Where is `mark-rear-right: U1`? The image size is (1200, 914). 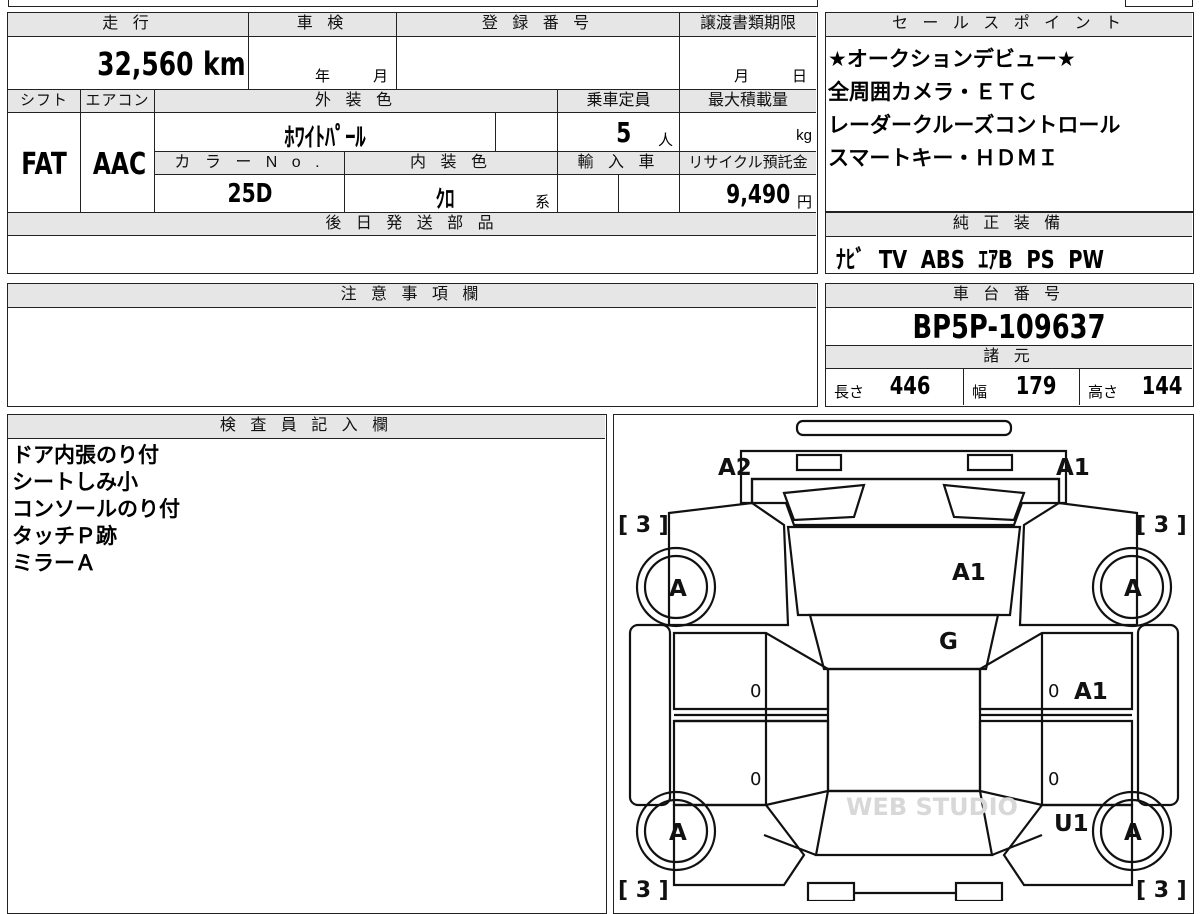 mark-rear-right: U1 is located at coordinates (1071, 824).